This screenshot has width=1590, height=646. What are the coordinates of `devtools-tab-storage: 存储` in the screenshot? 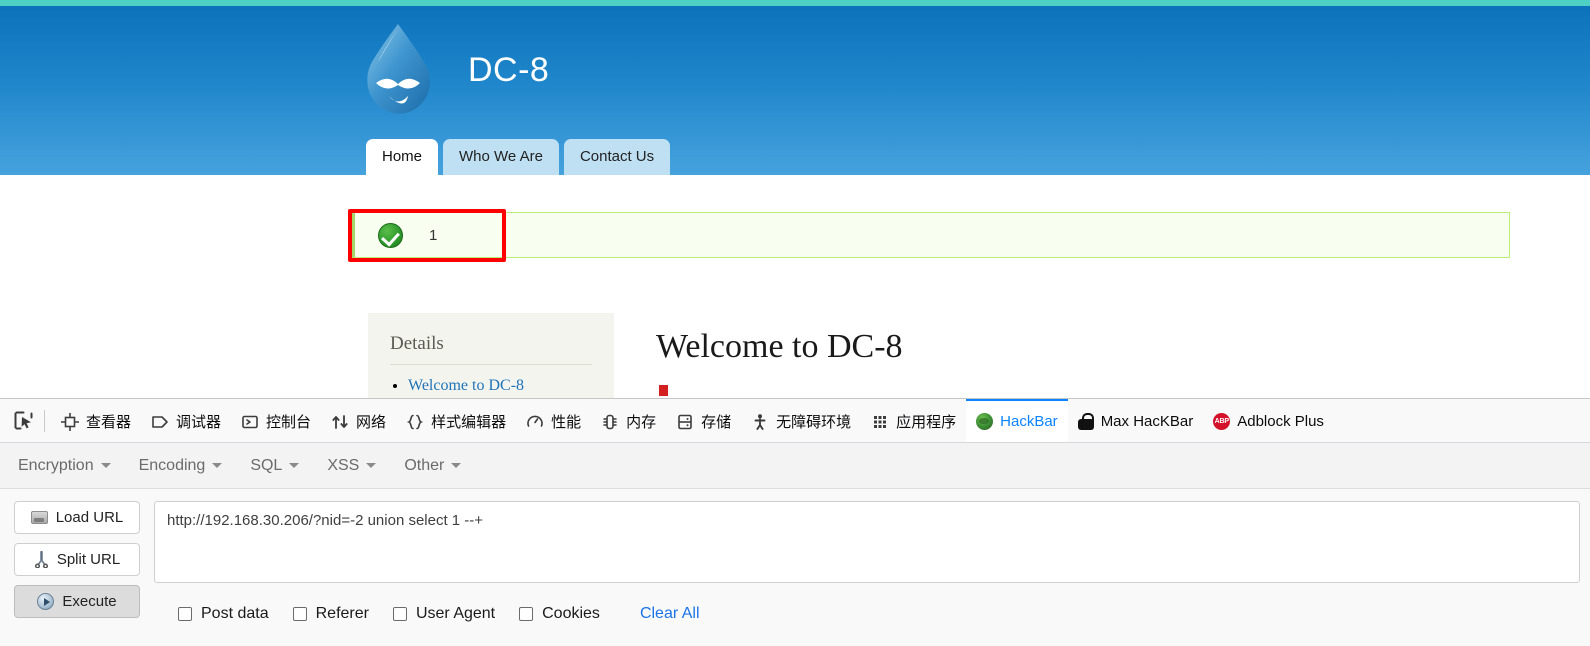 It's located at (703, 420).